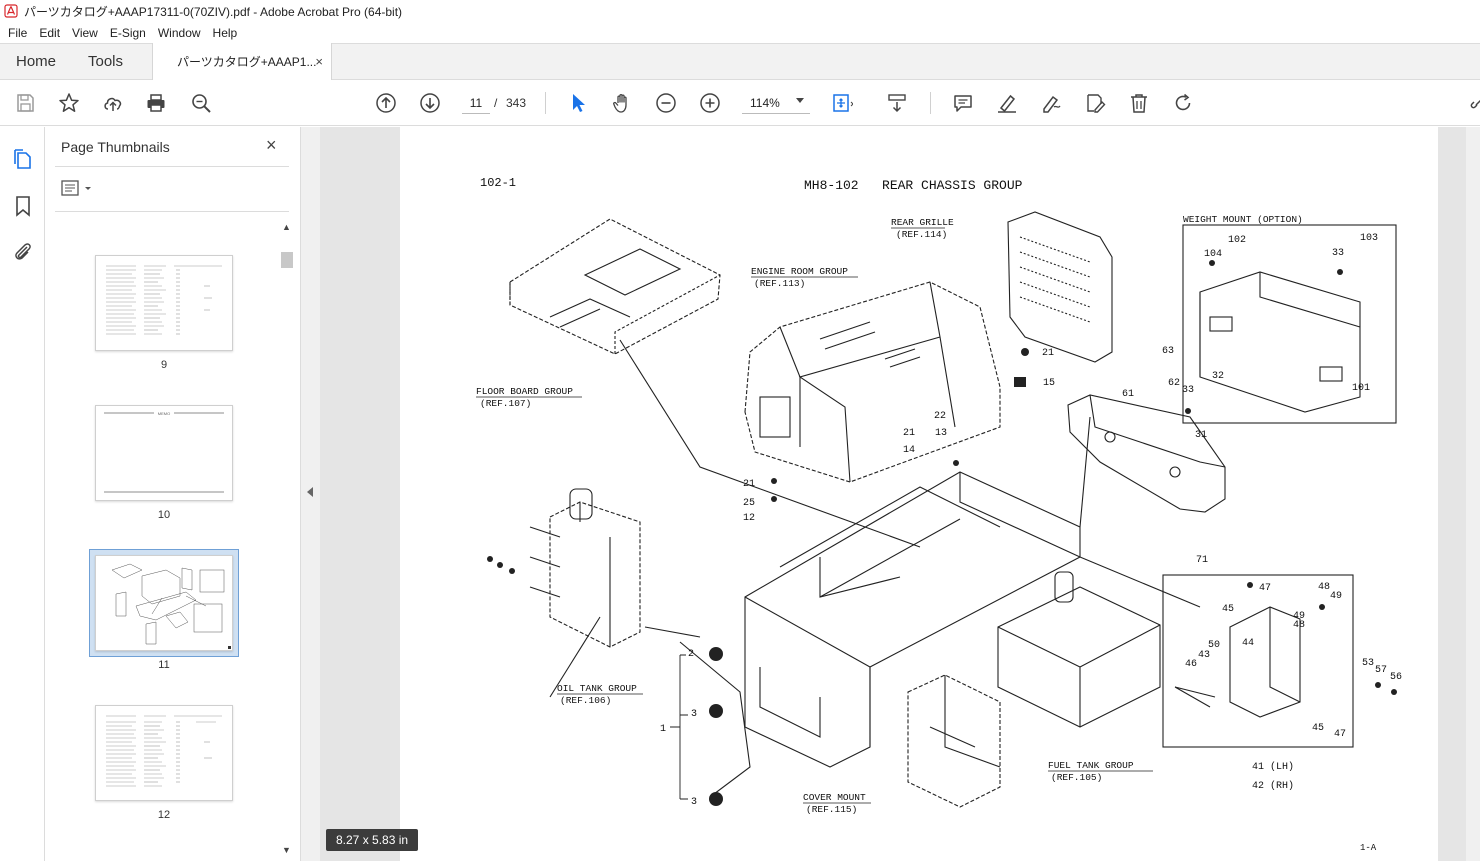  I want to click on current-page-input, so click(476, 103).